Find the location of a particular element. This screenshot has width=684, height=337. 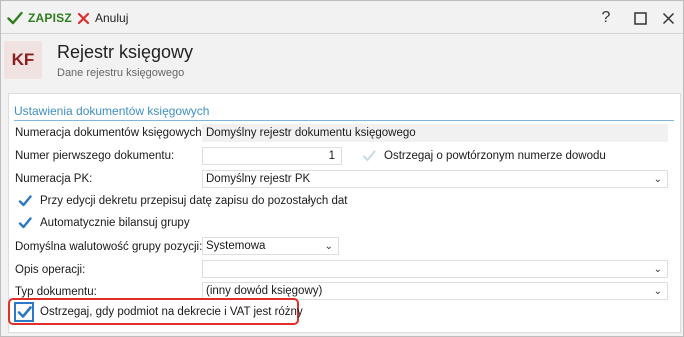

numeracja-field: Domyślny rejestr dokumentu księgowego is located at coordinates (435, 133).